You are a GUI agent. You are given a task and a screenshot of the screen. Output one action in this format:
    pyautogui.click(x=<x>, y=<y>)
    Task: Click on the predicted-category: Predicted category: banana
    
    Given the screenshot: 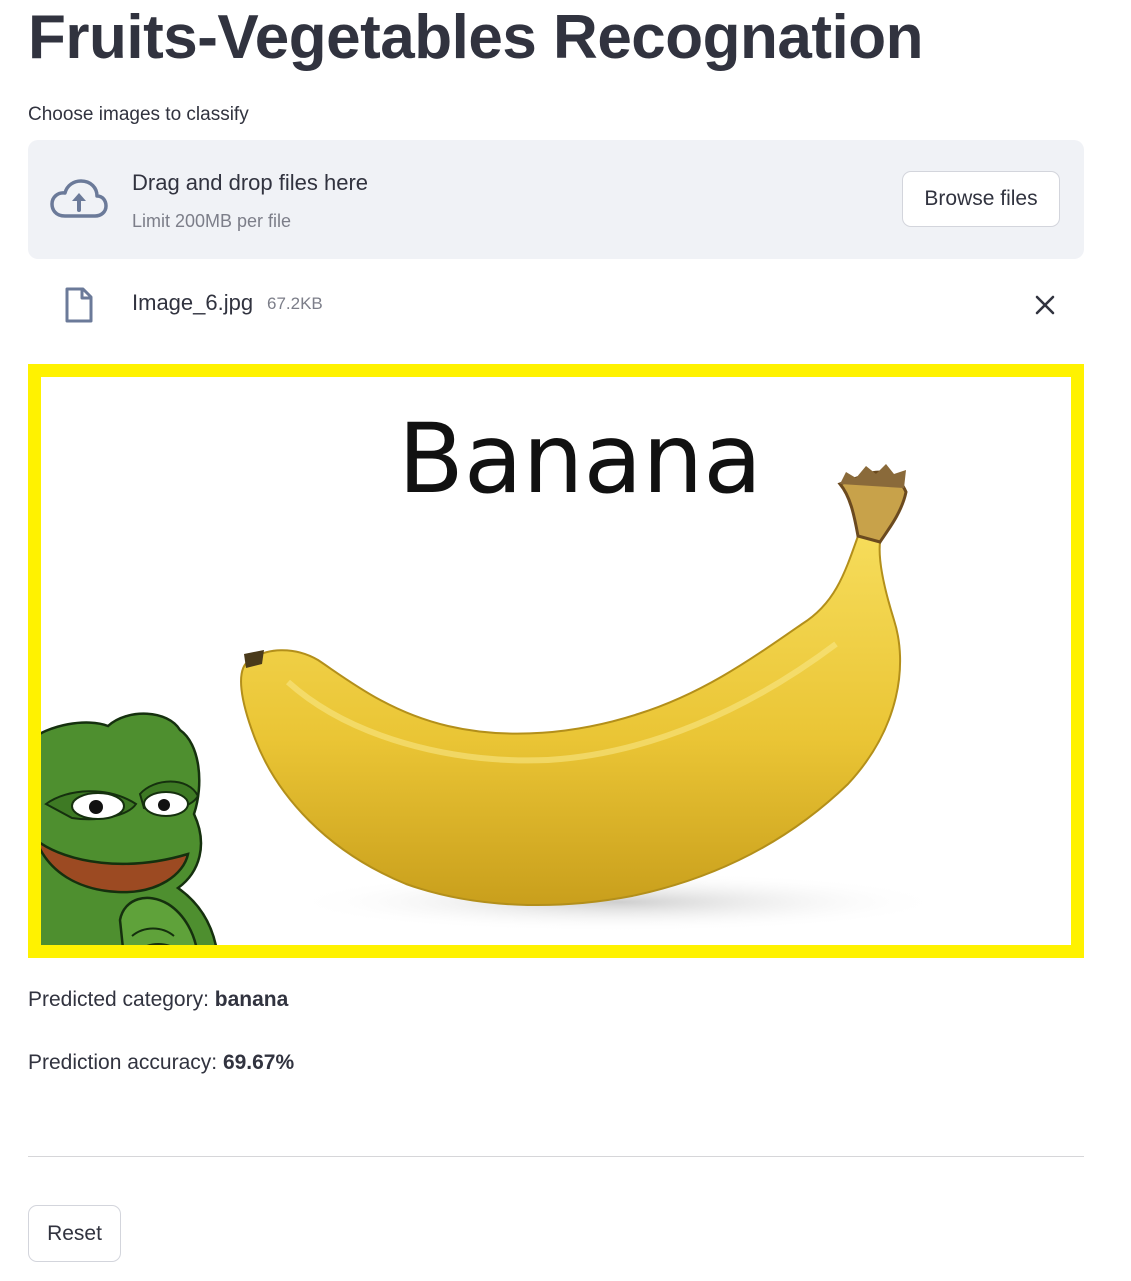 What is the action you would take?
    pyautogui.click(x=158, y=1000)
    